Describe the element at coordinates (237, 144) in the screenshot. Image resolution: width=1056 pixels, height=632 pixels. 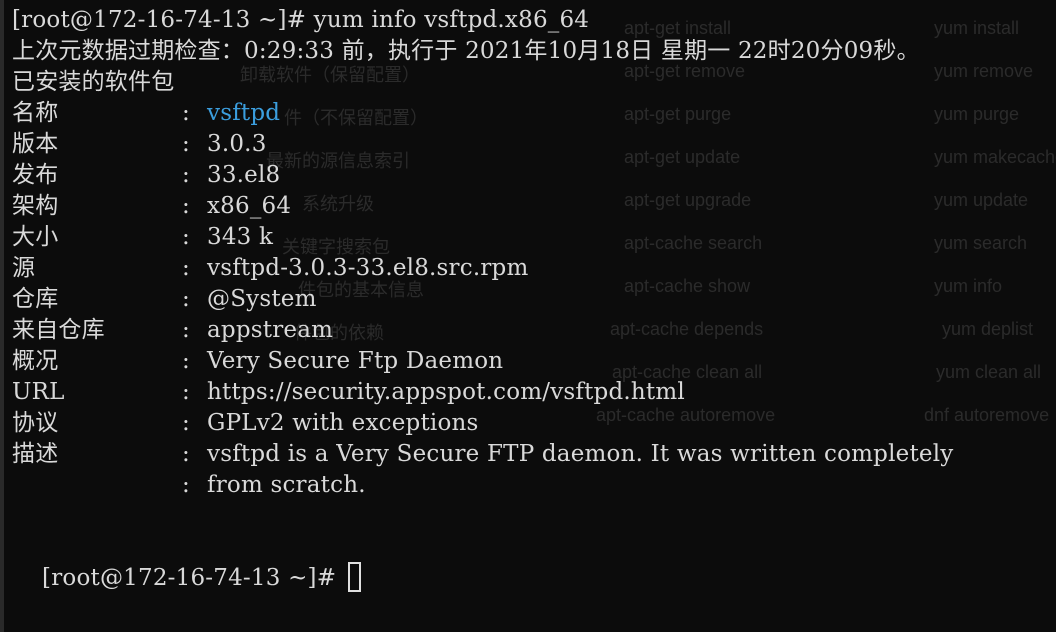
I see `field-value: 3.0.3` at that location.